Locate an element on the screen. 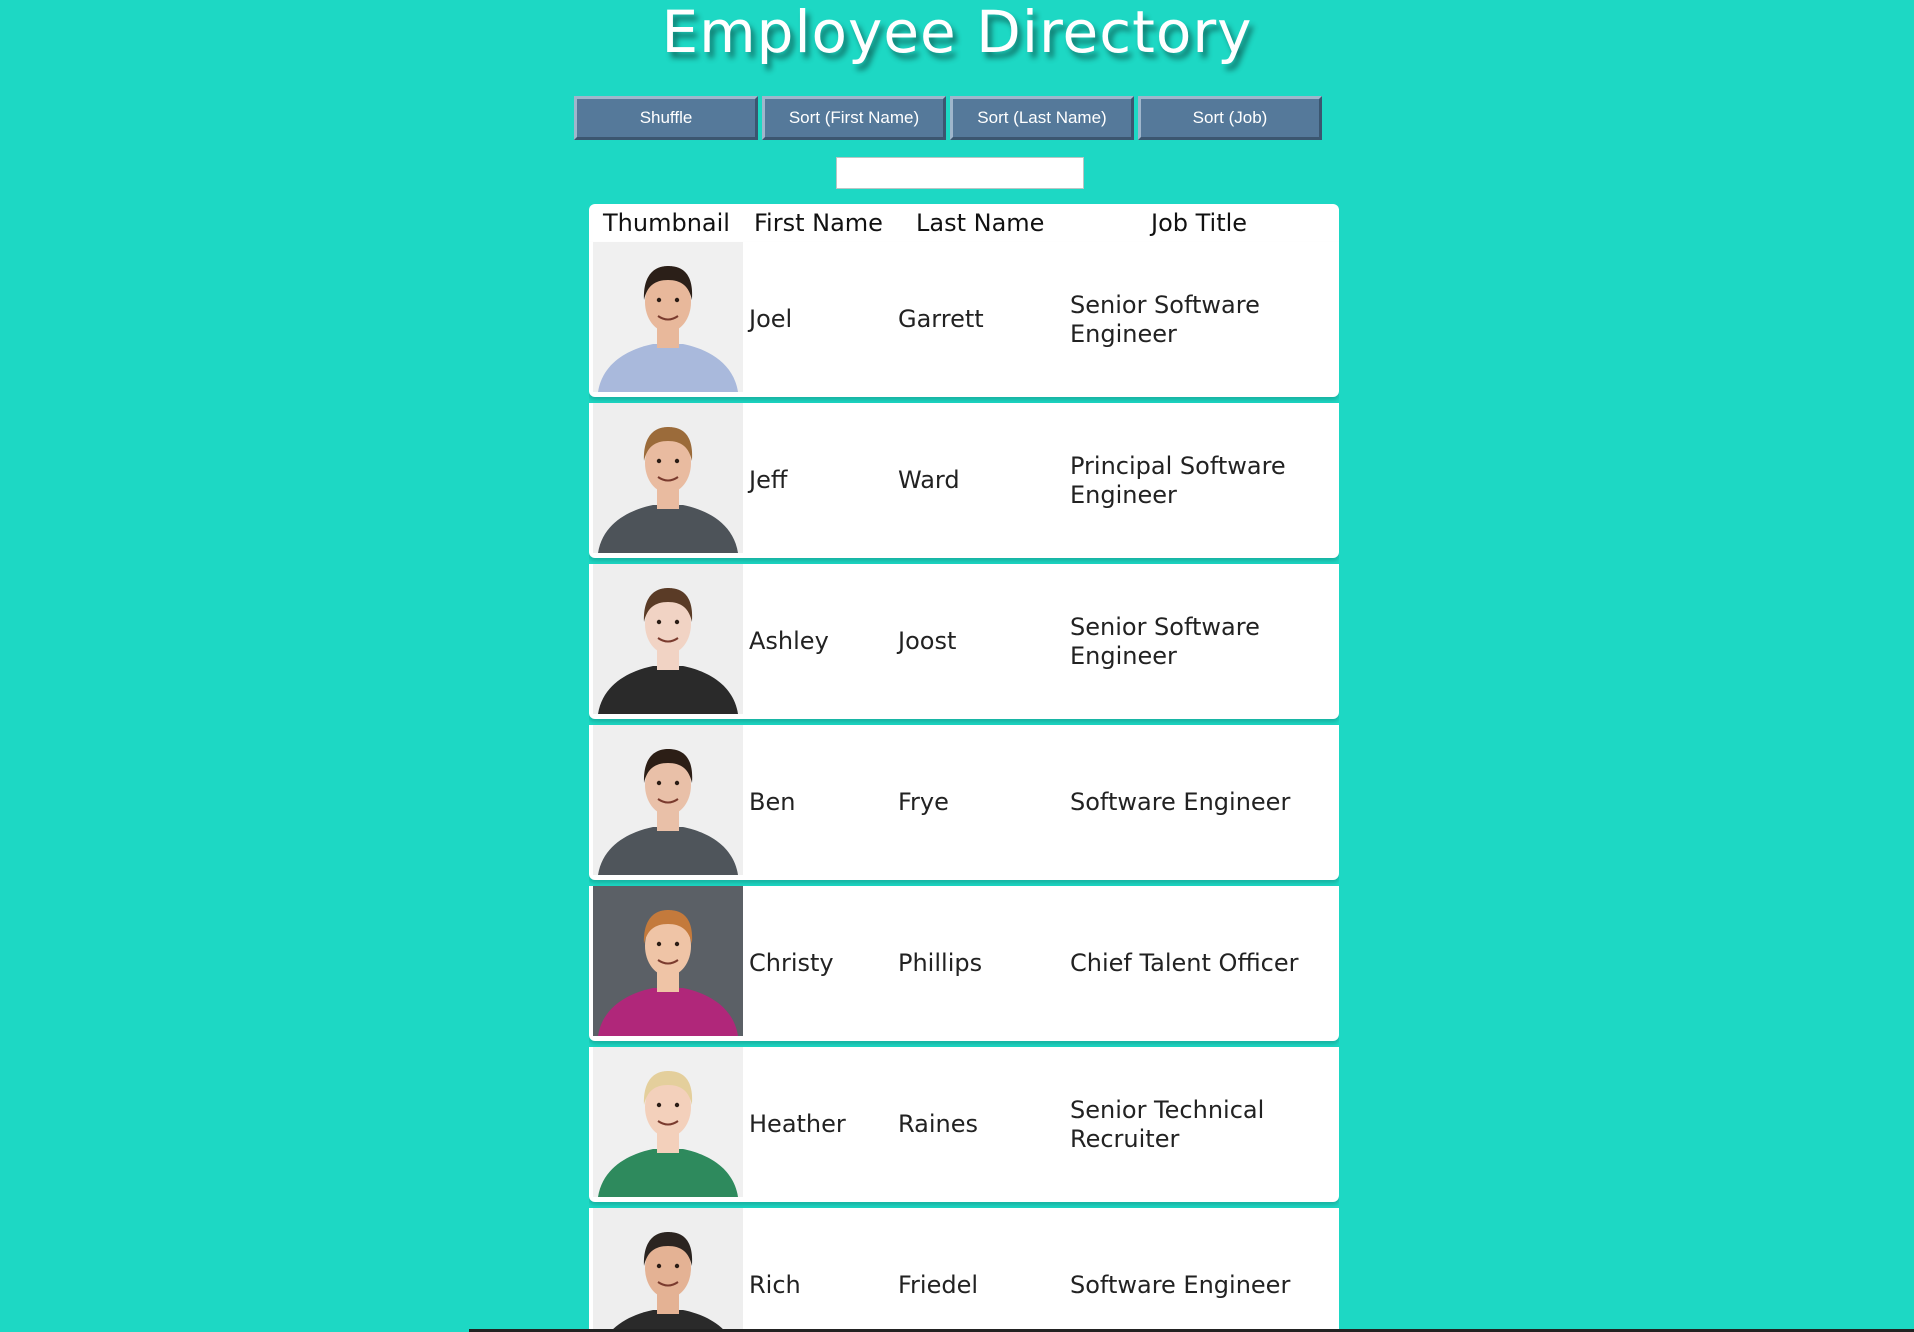  employee-last-name: Frye is located at coordinates (923, 802).